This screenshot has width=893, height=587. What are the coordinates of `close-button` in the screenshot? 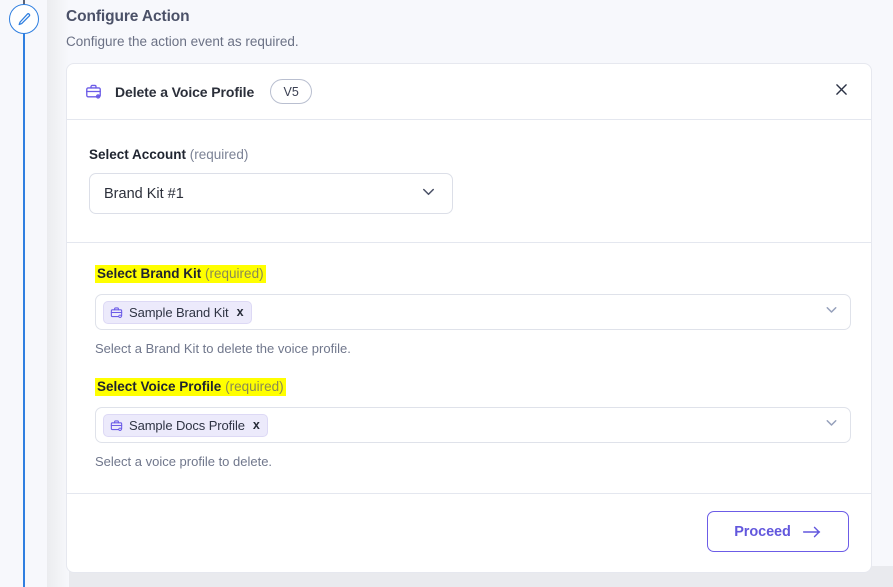 It's located at (841, 92).